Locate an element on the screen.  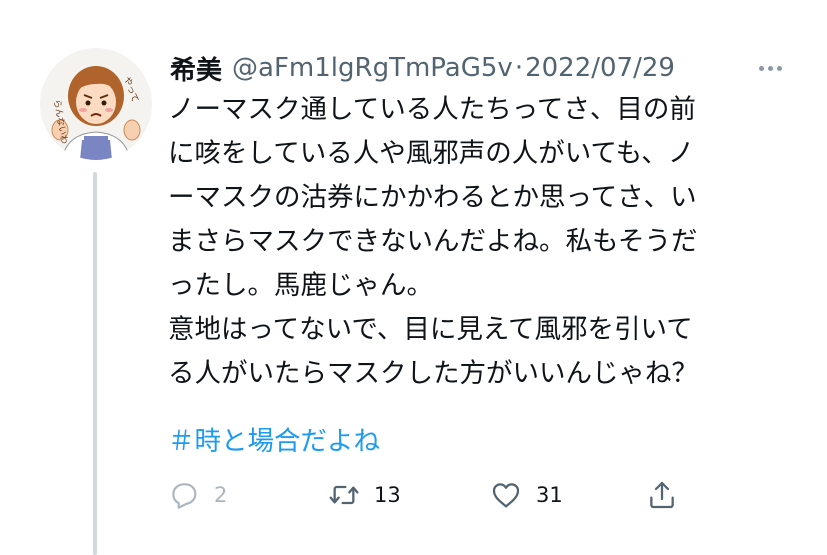
tweet-actions: 2 13 31 is located at coordinates (428, 495).